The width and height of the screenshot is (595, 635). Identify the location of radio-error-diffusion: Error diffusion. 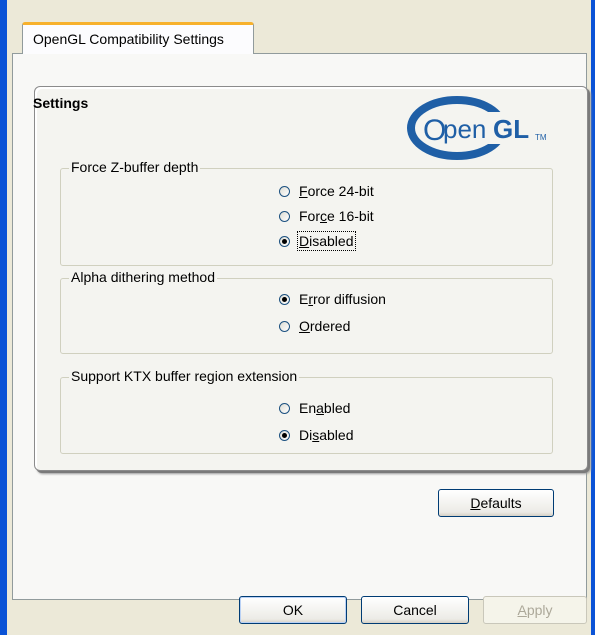
(332, 299).